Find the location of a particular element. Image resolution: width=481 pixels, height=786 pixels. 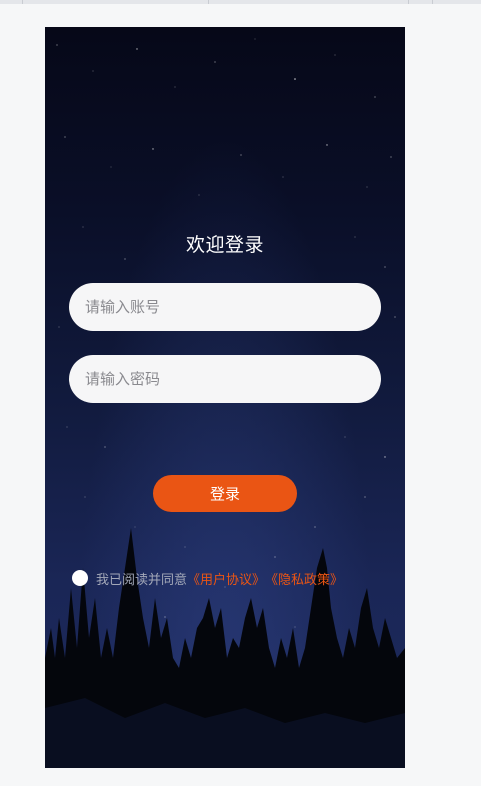

account-field is located at coordinates (225, 307).